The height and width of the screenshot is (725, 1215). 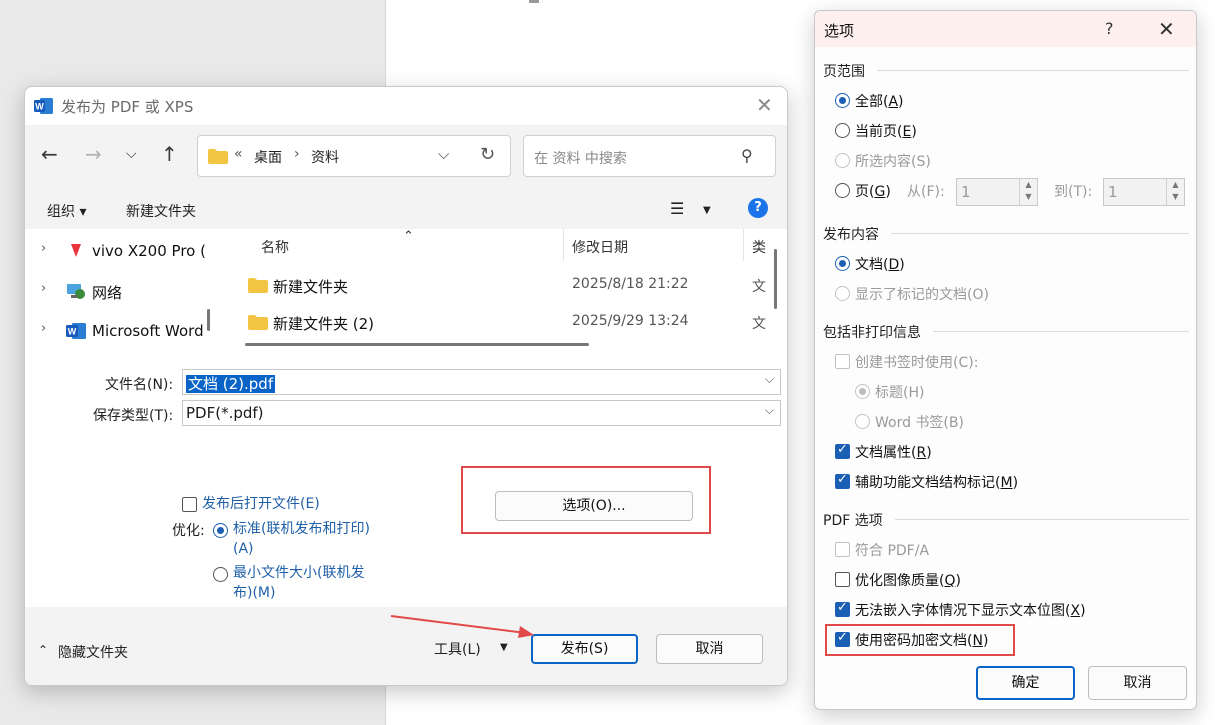 What do you see at coordinates (747, 155) in the screenshot?
I see `search-icon: ⚲` at bounding box center [747, 155].